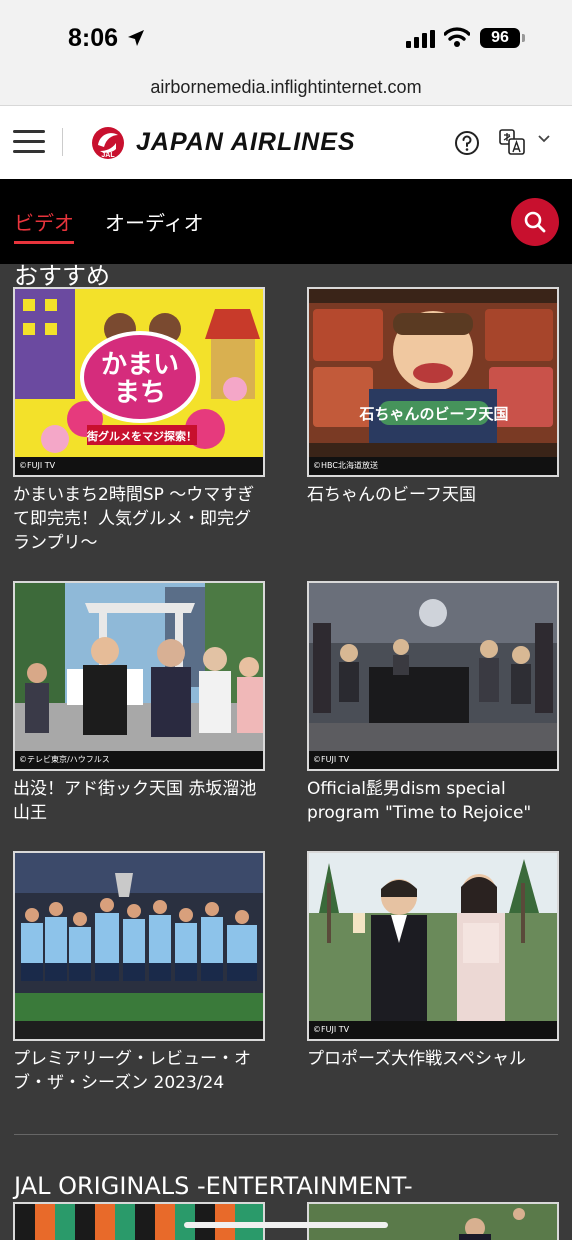 The width and height of the screenshot is (572, 1240). What do you see at coordinates (467, 143) in the screenshot?
I see `help-icon` at bounding box center [467, 143].